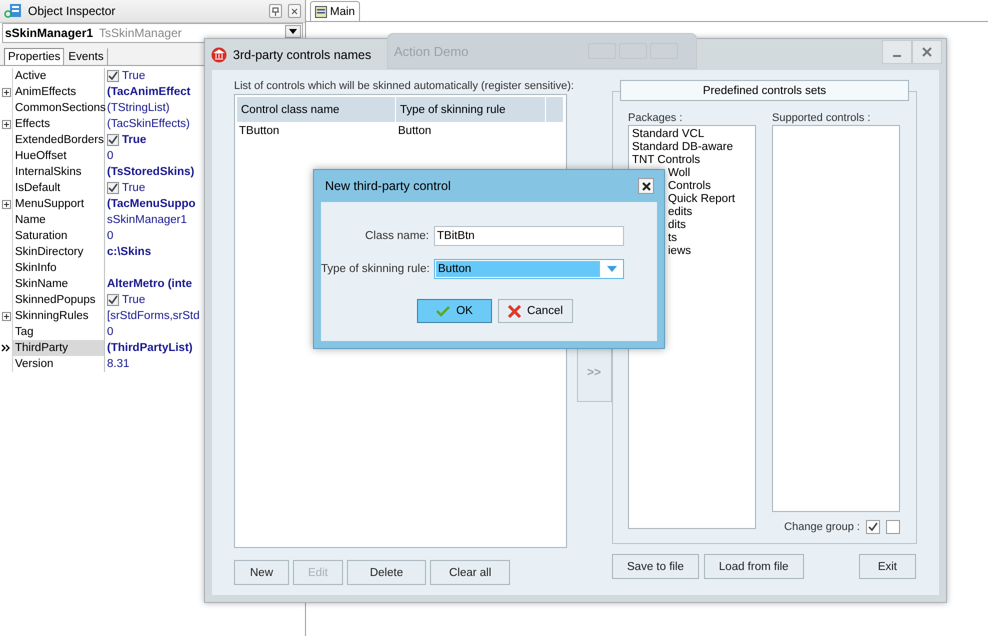  I want to click on property-name: SkinningRules, so click(59, 316).